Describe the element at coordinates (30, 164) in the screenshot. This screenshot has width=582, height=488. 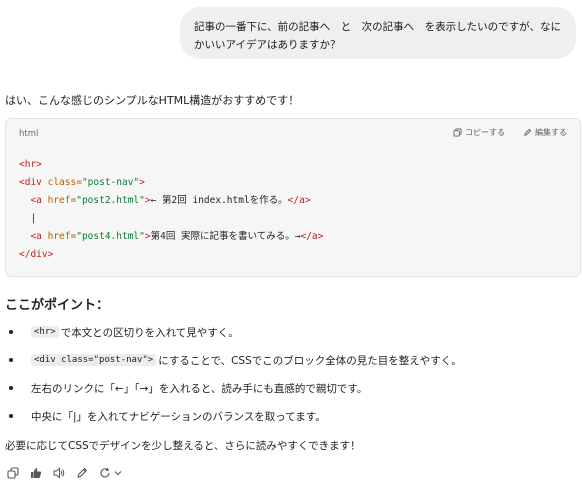
I see `code-token: <hr>` at that location.